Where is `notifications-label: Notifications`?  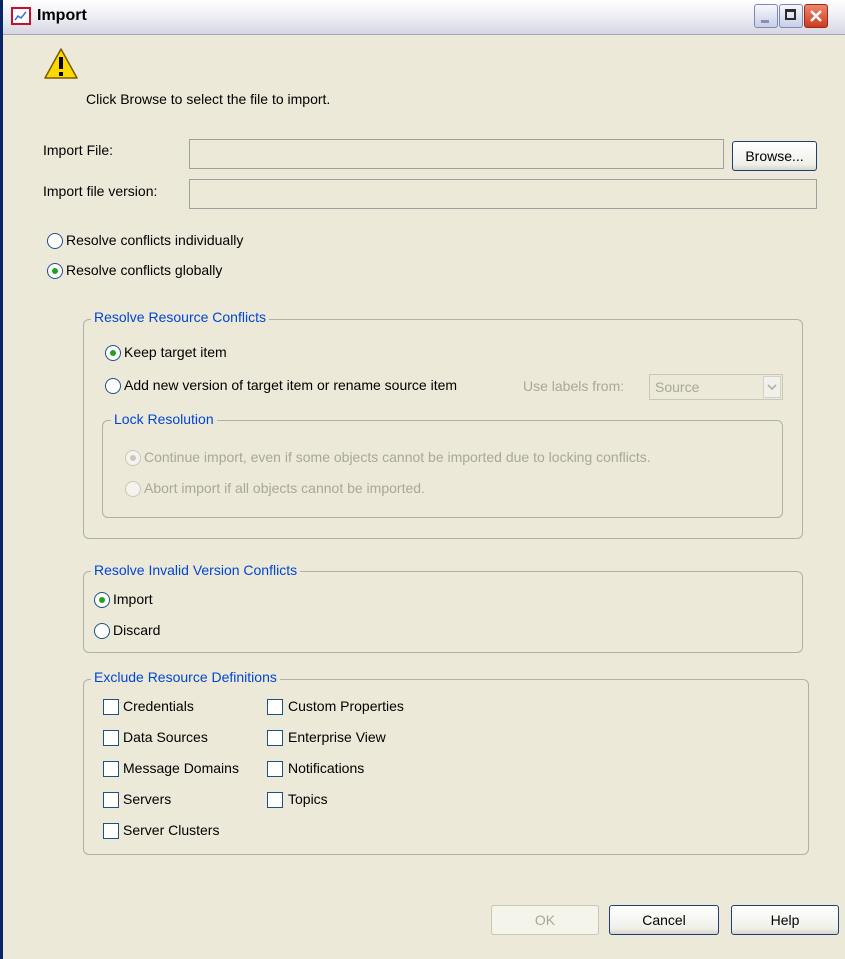 notifications-label: Notifications is located at coordinates (326, 768).